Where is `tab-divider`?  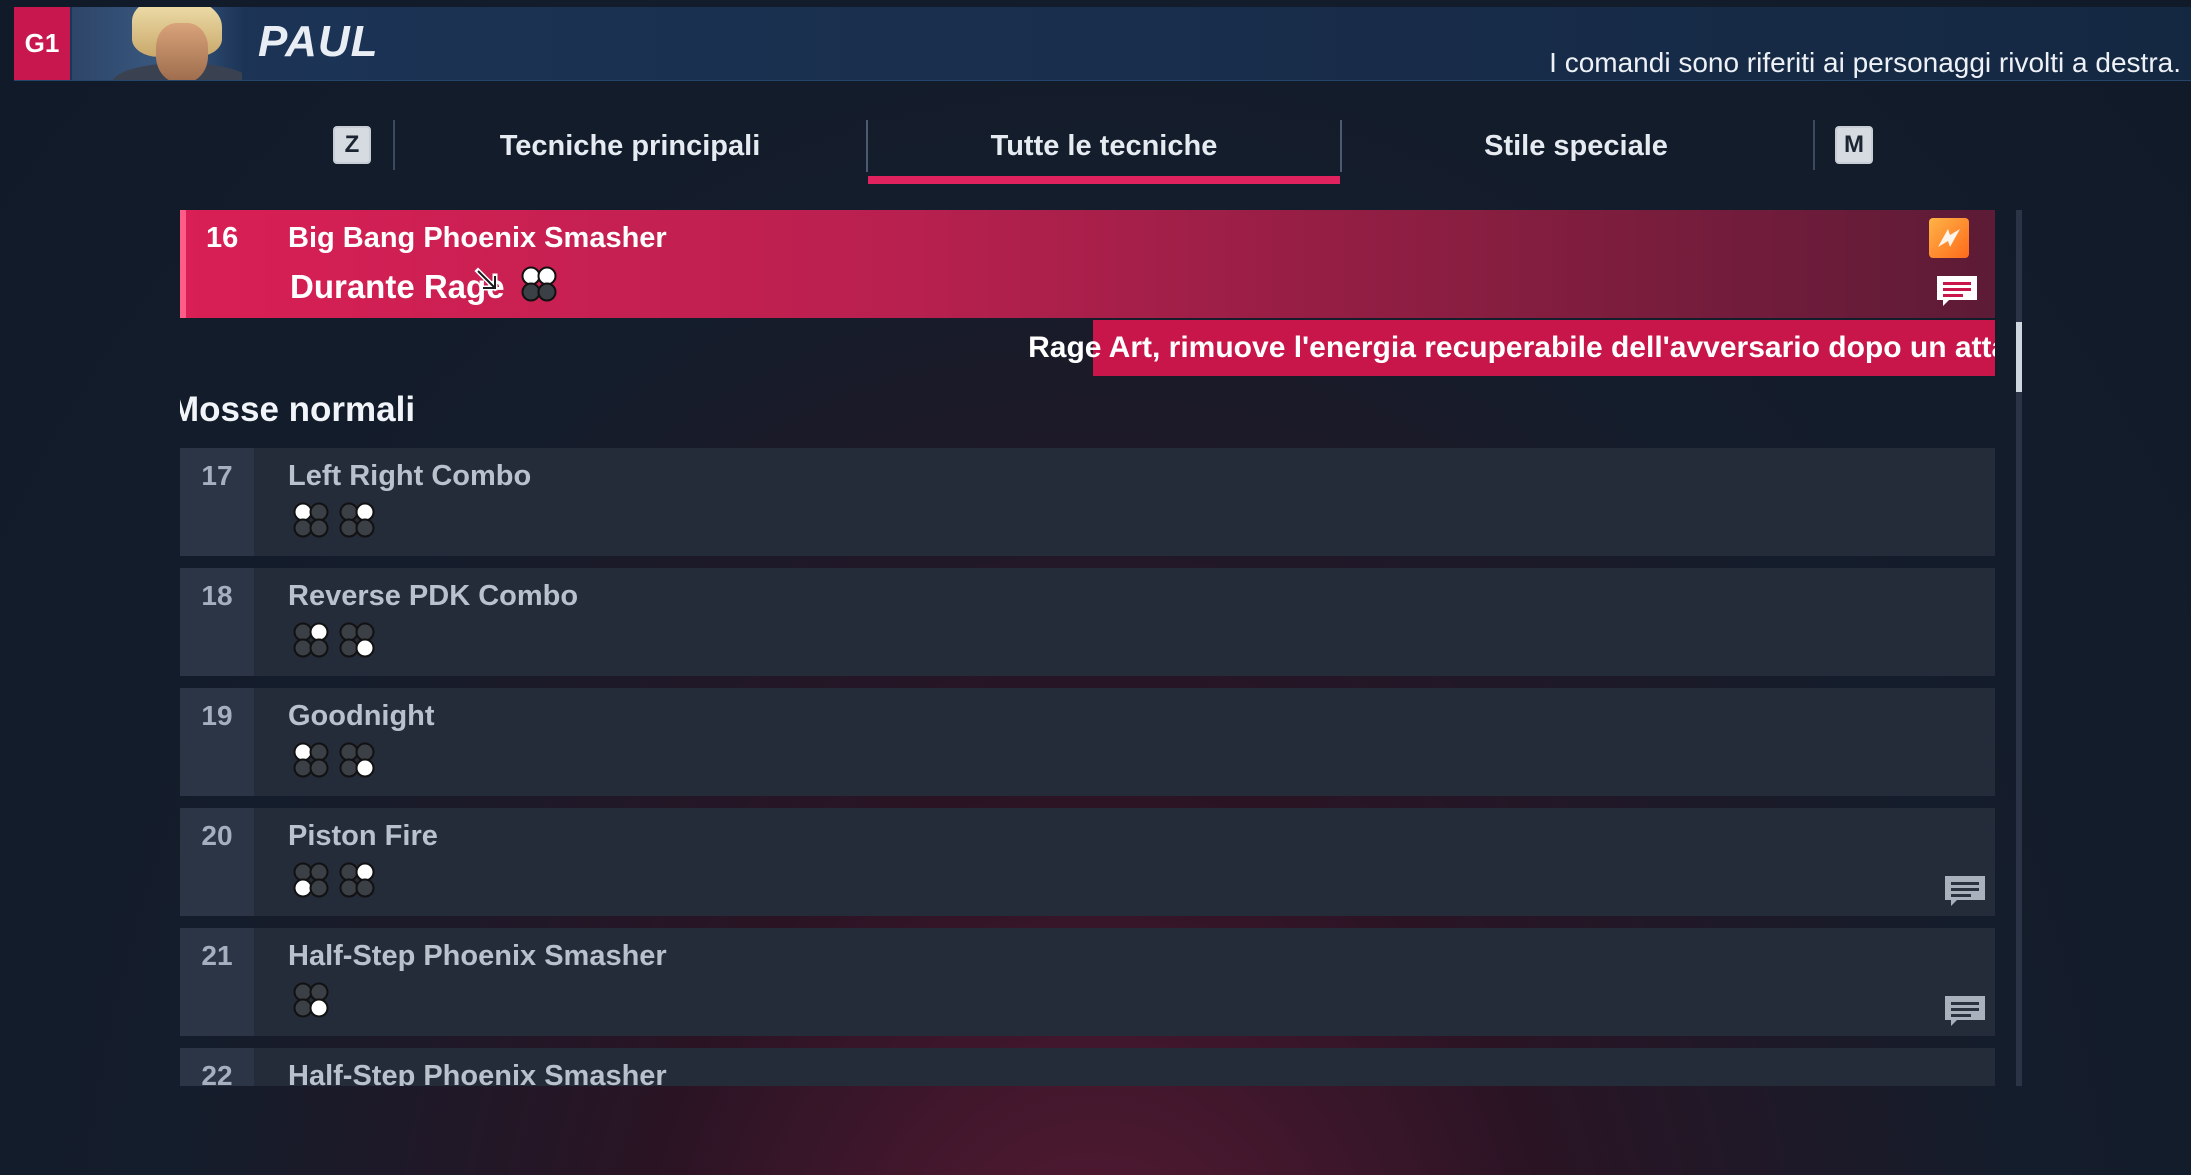
tab-divider is located at coordinates (1814, 145).